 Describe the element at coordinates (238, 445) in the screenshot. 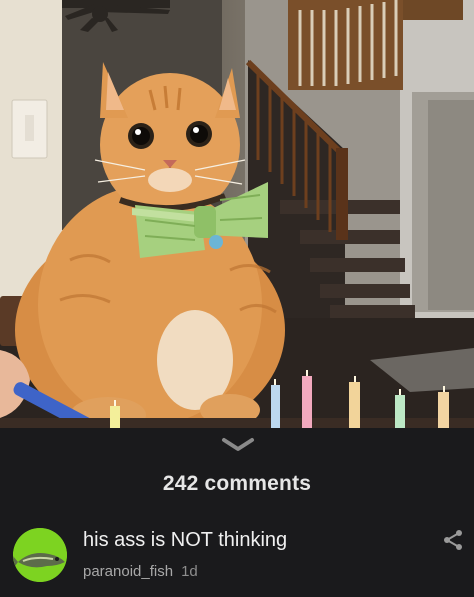

I see `chevron-down-icon` at that location.